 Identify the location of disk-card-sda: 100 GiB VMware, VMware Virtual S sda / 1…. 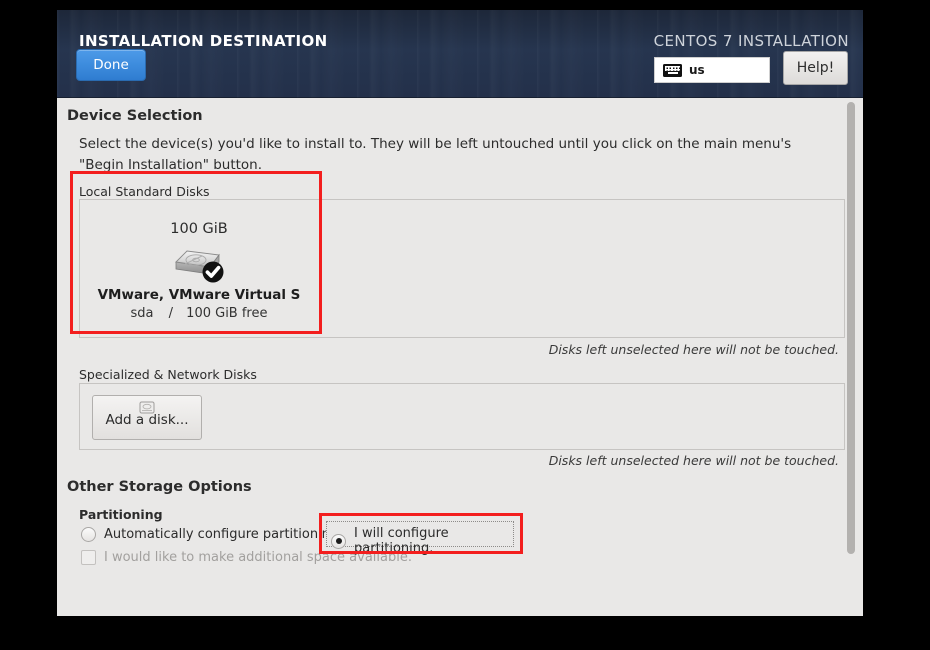
(199, 274).